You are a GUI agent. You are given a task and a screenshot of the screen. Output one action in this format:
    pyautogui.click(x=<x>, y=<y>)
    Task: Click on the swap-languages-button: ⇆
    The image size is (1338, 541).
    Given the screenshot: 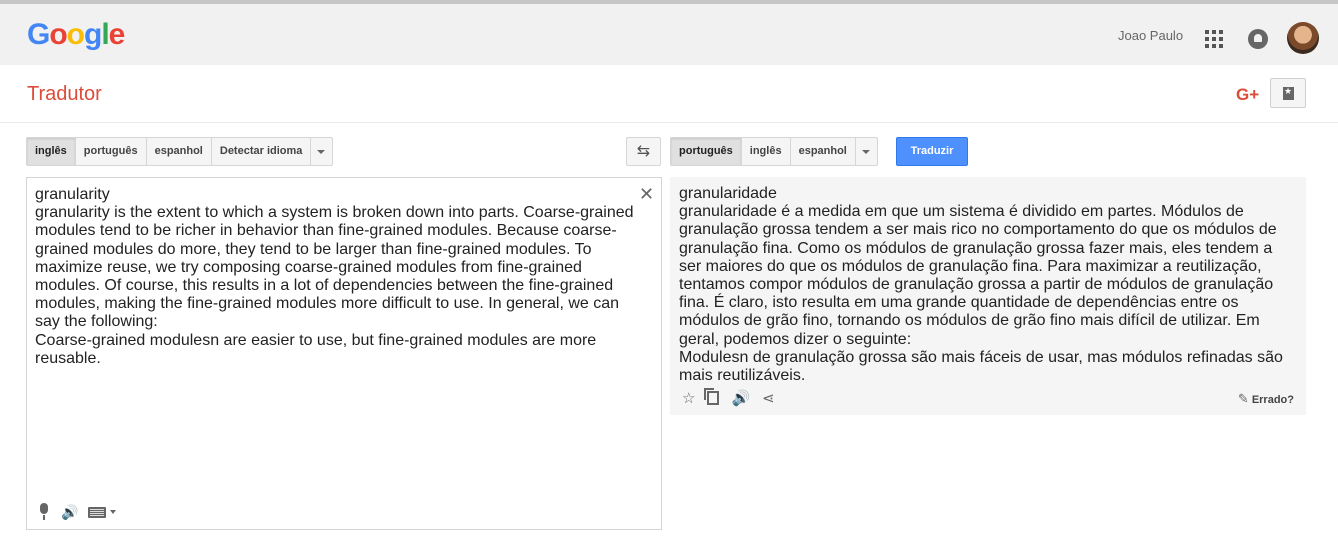 What is the action you would take?
    pyautogui.click(x=643, y=151)
    